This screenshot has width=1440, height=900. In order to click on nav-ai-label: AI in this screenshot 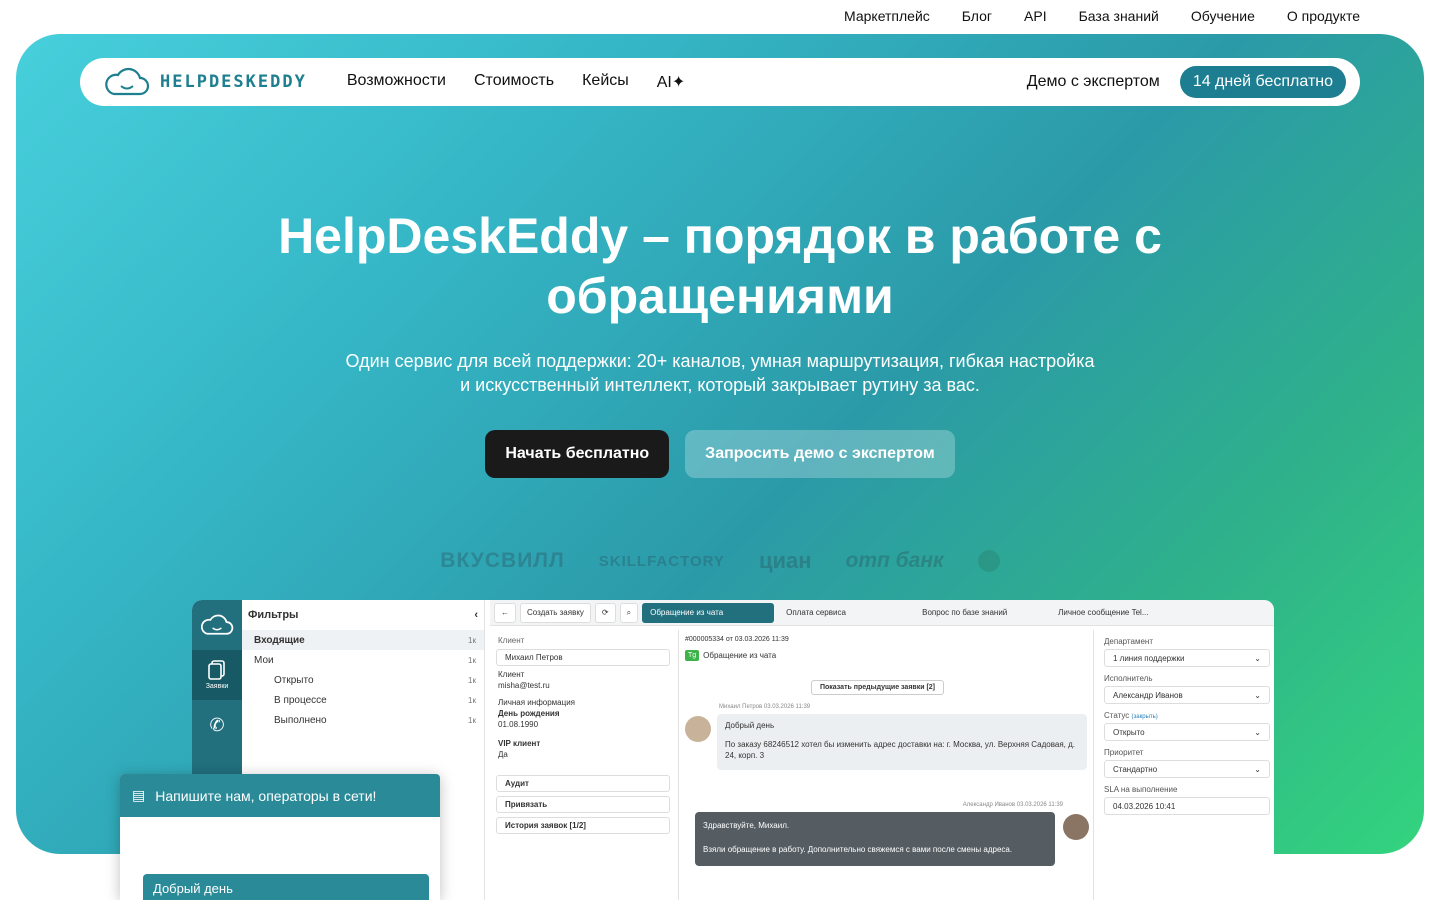, I will do `click(664, 82)`.